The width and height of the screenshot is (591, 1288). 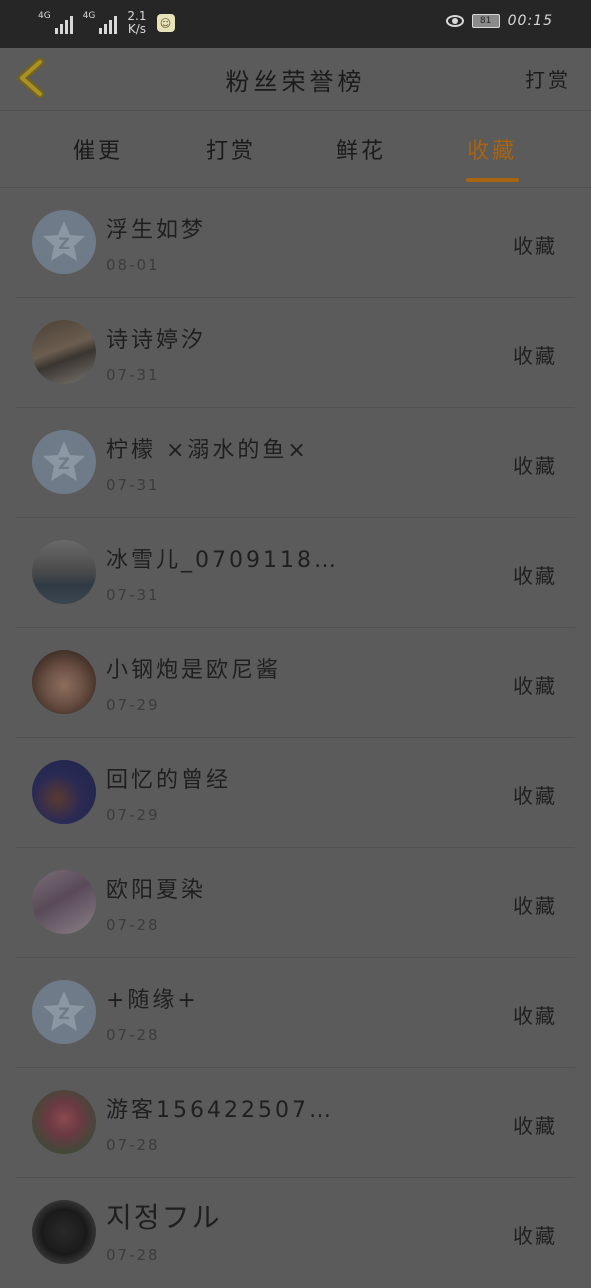 I want to click on fan-name: 诗诗婷汐, so click(x=156, y=340).